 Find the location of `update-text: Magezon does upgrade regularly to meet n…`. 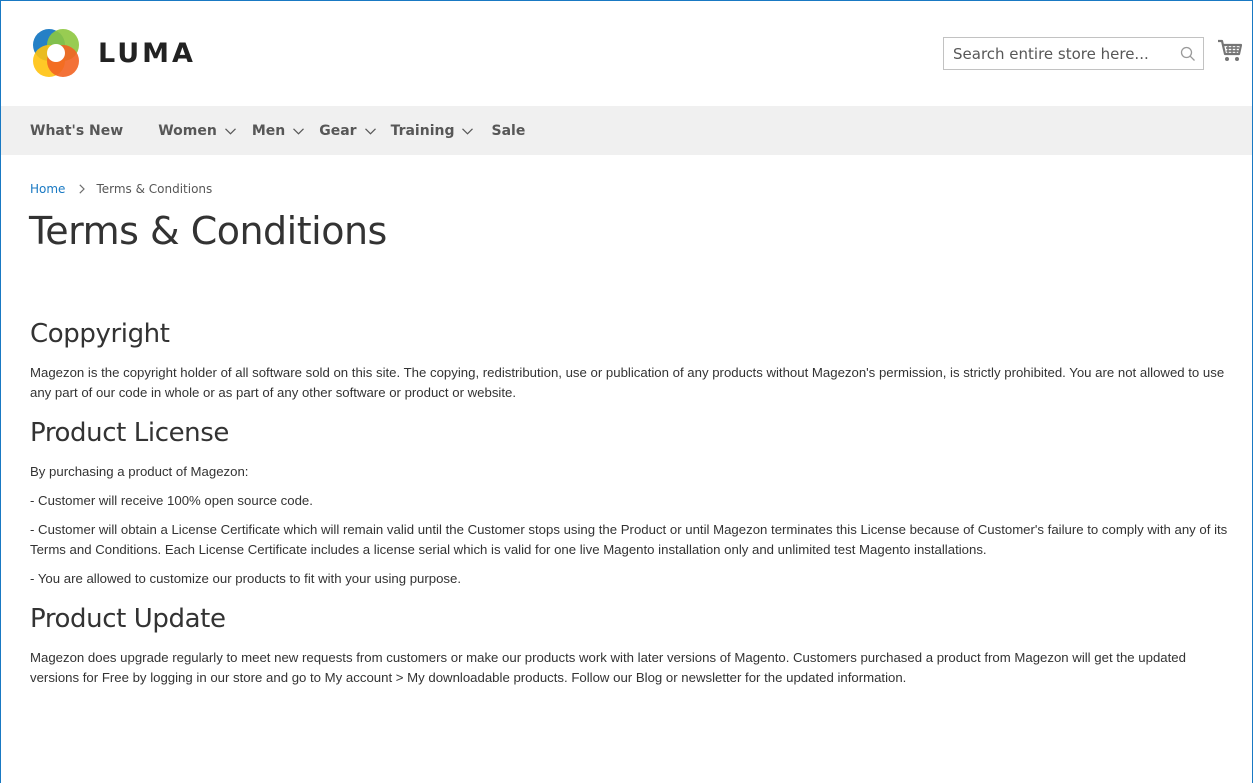

update-text: Magezon does upgrade regularly to meet n… is located at coordinates (608, 667).